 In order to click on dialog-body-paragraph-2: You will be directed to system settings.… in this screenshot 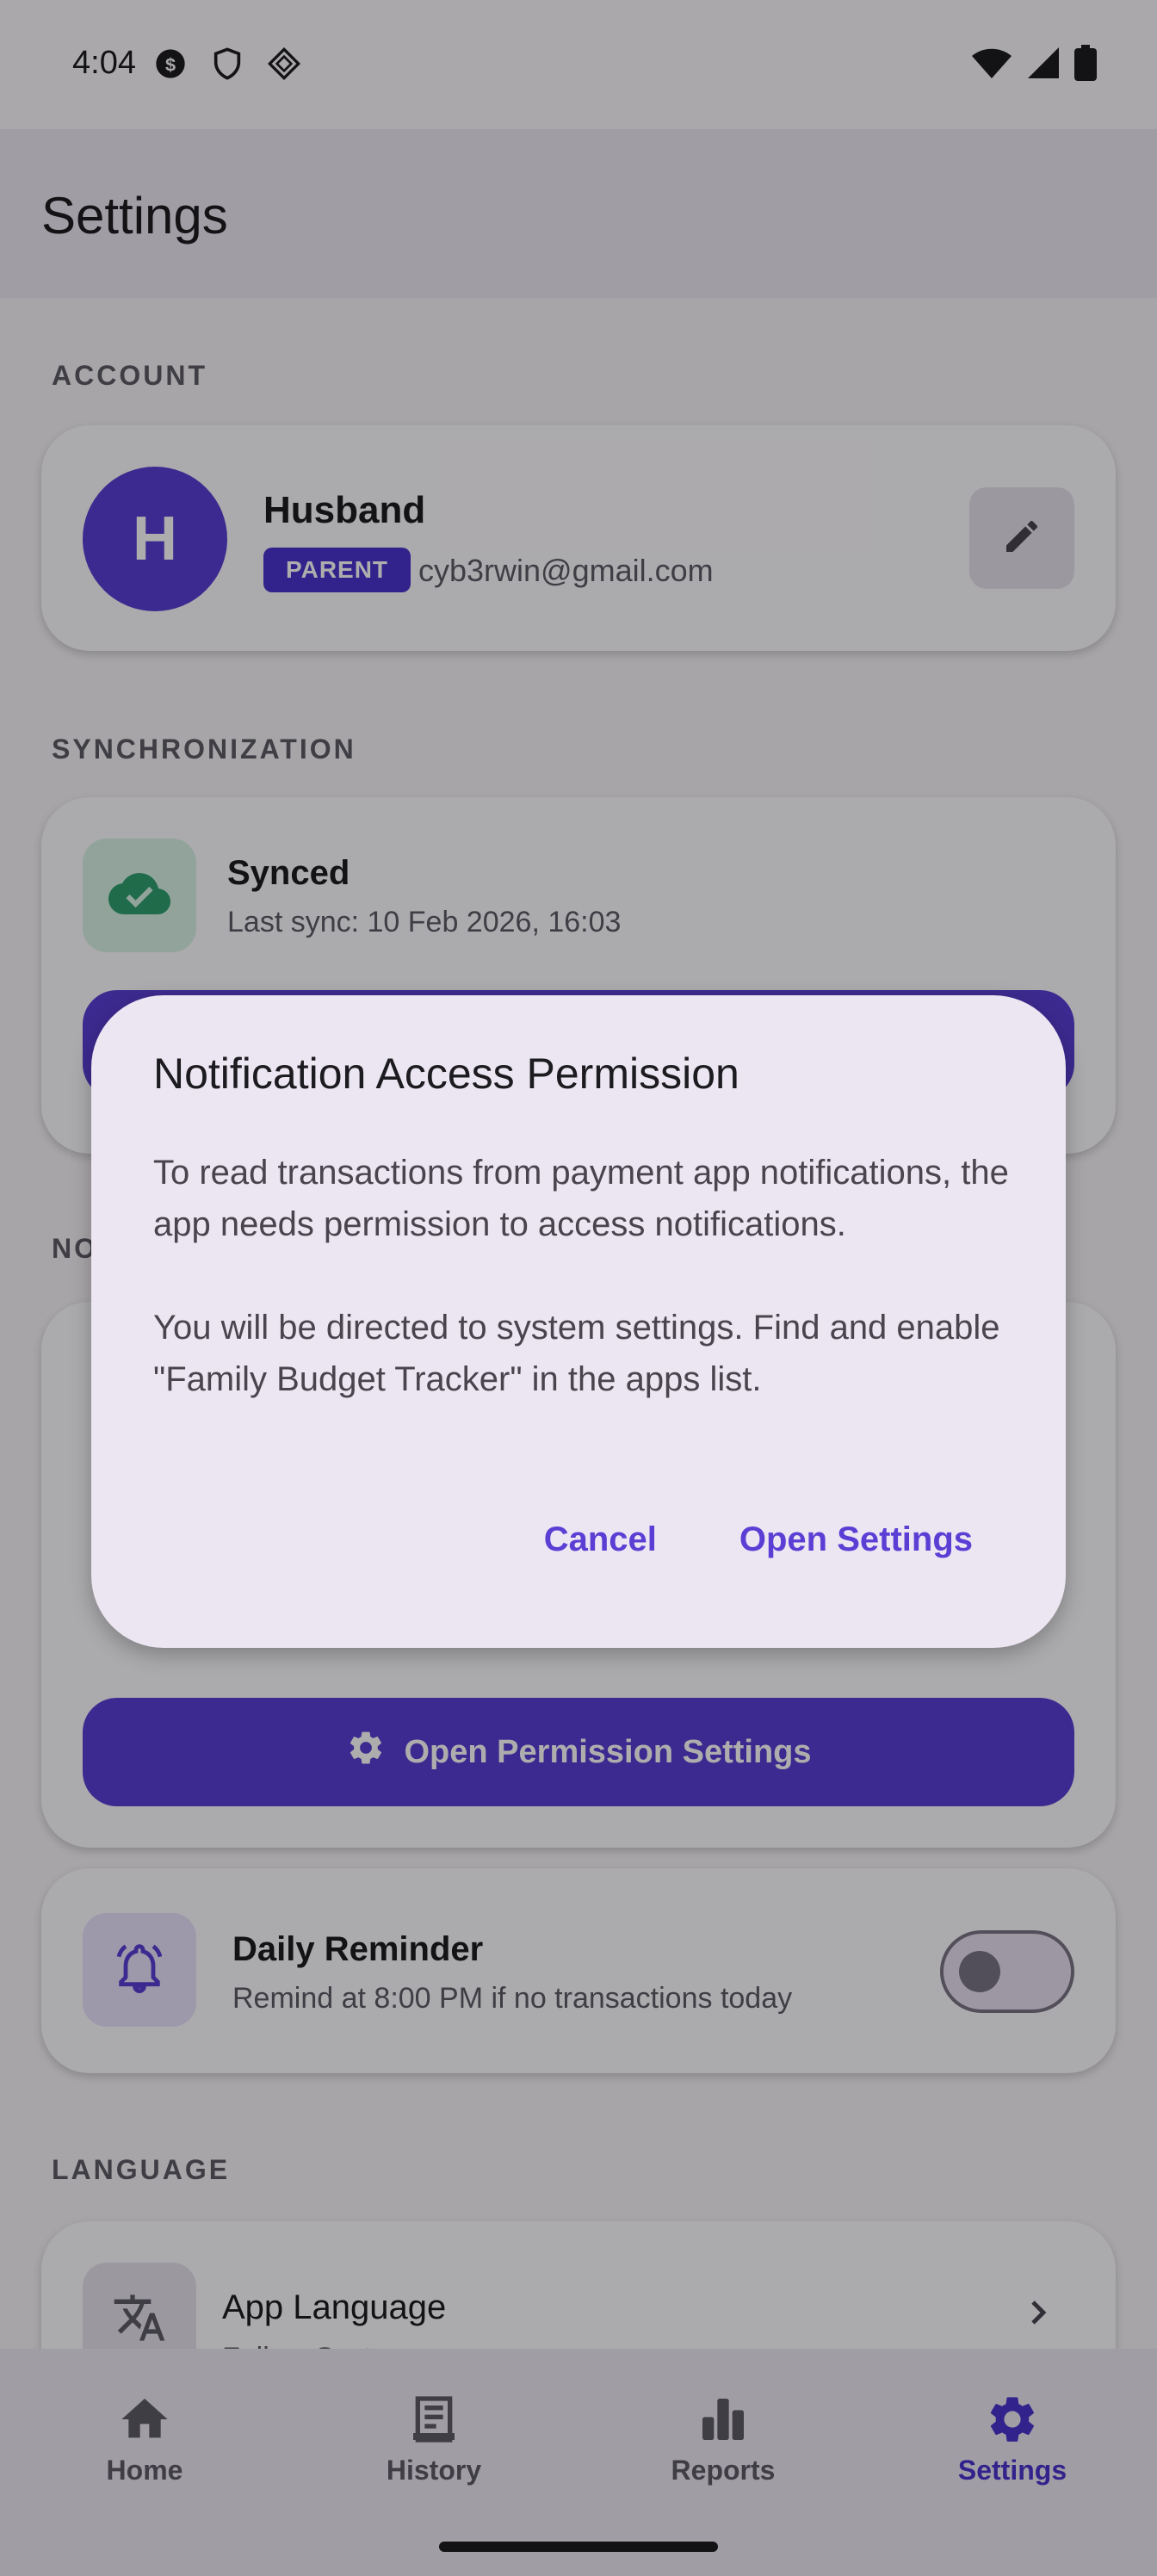, I will do `click(577, 1353)`.